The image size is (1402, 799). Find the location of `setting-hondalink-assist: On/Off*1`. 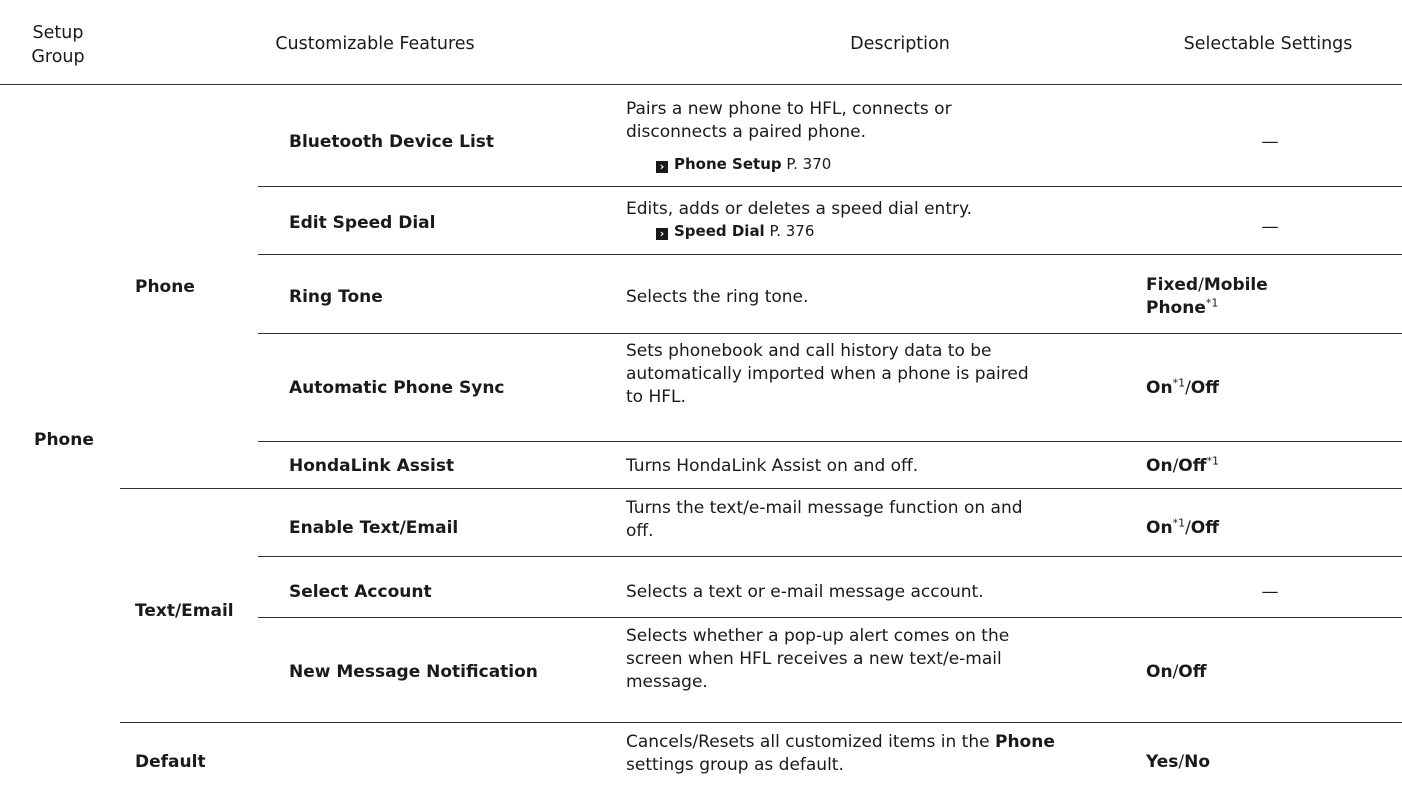

setting-hondalink-assist: On/Off*1 is located at coordinates (1183, 465).